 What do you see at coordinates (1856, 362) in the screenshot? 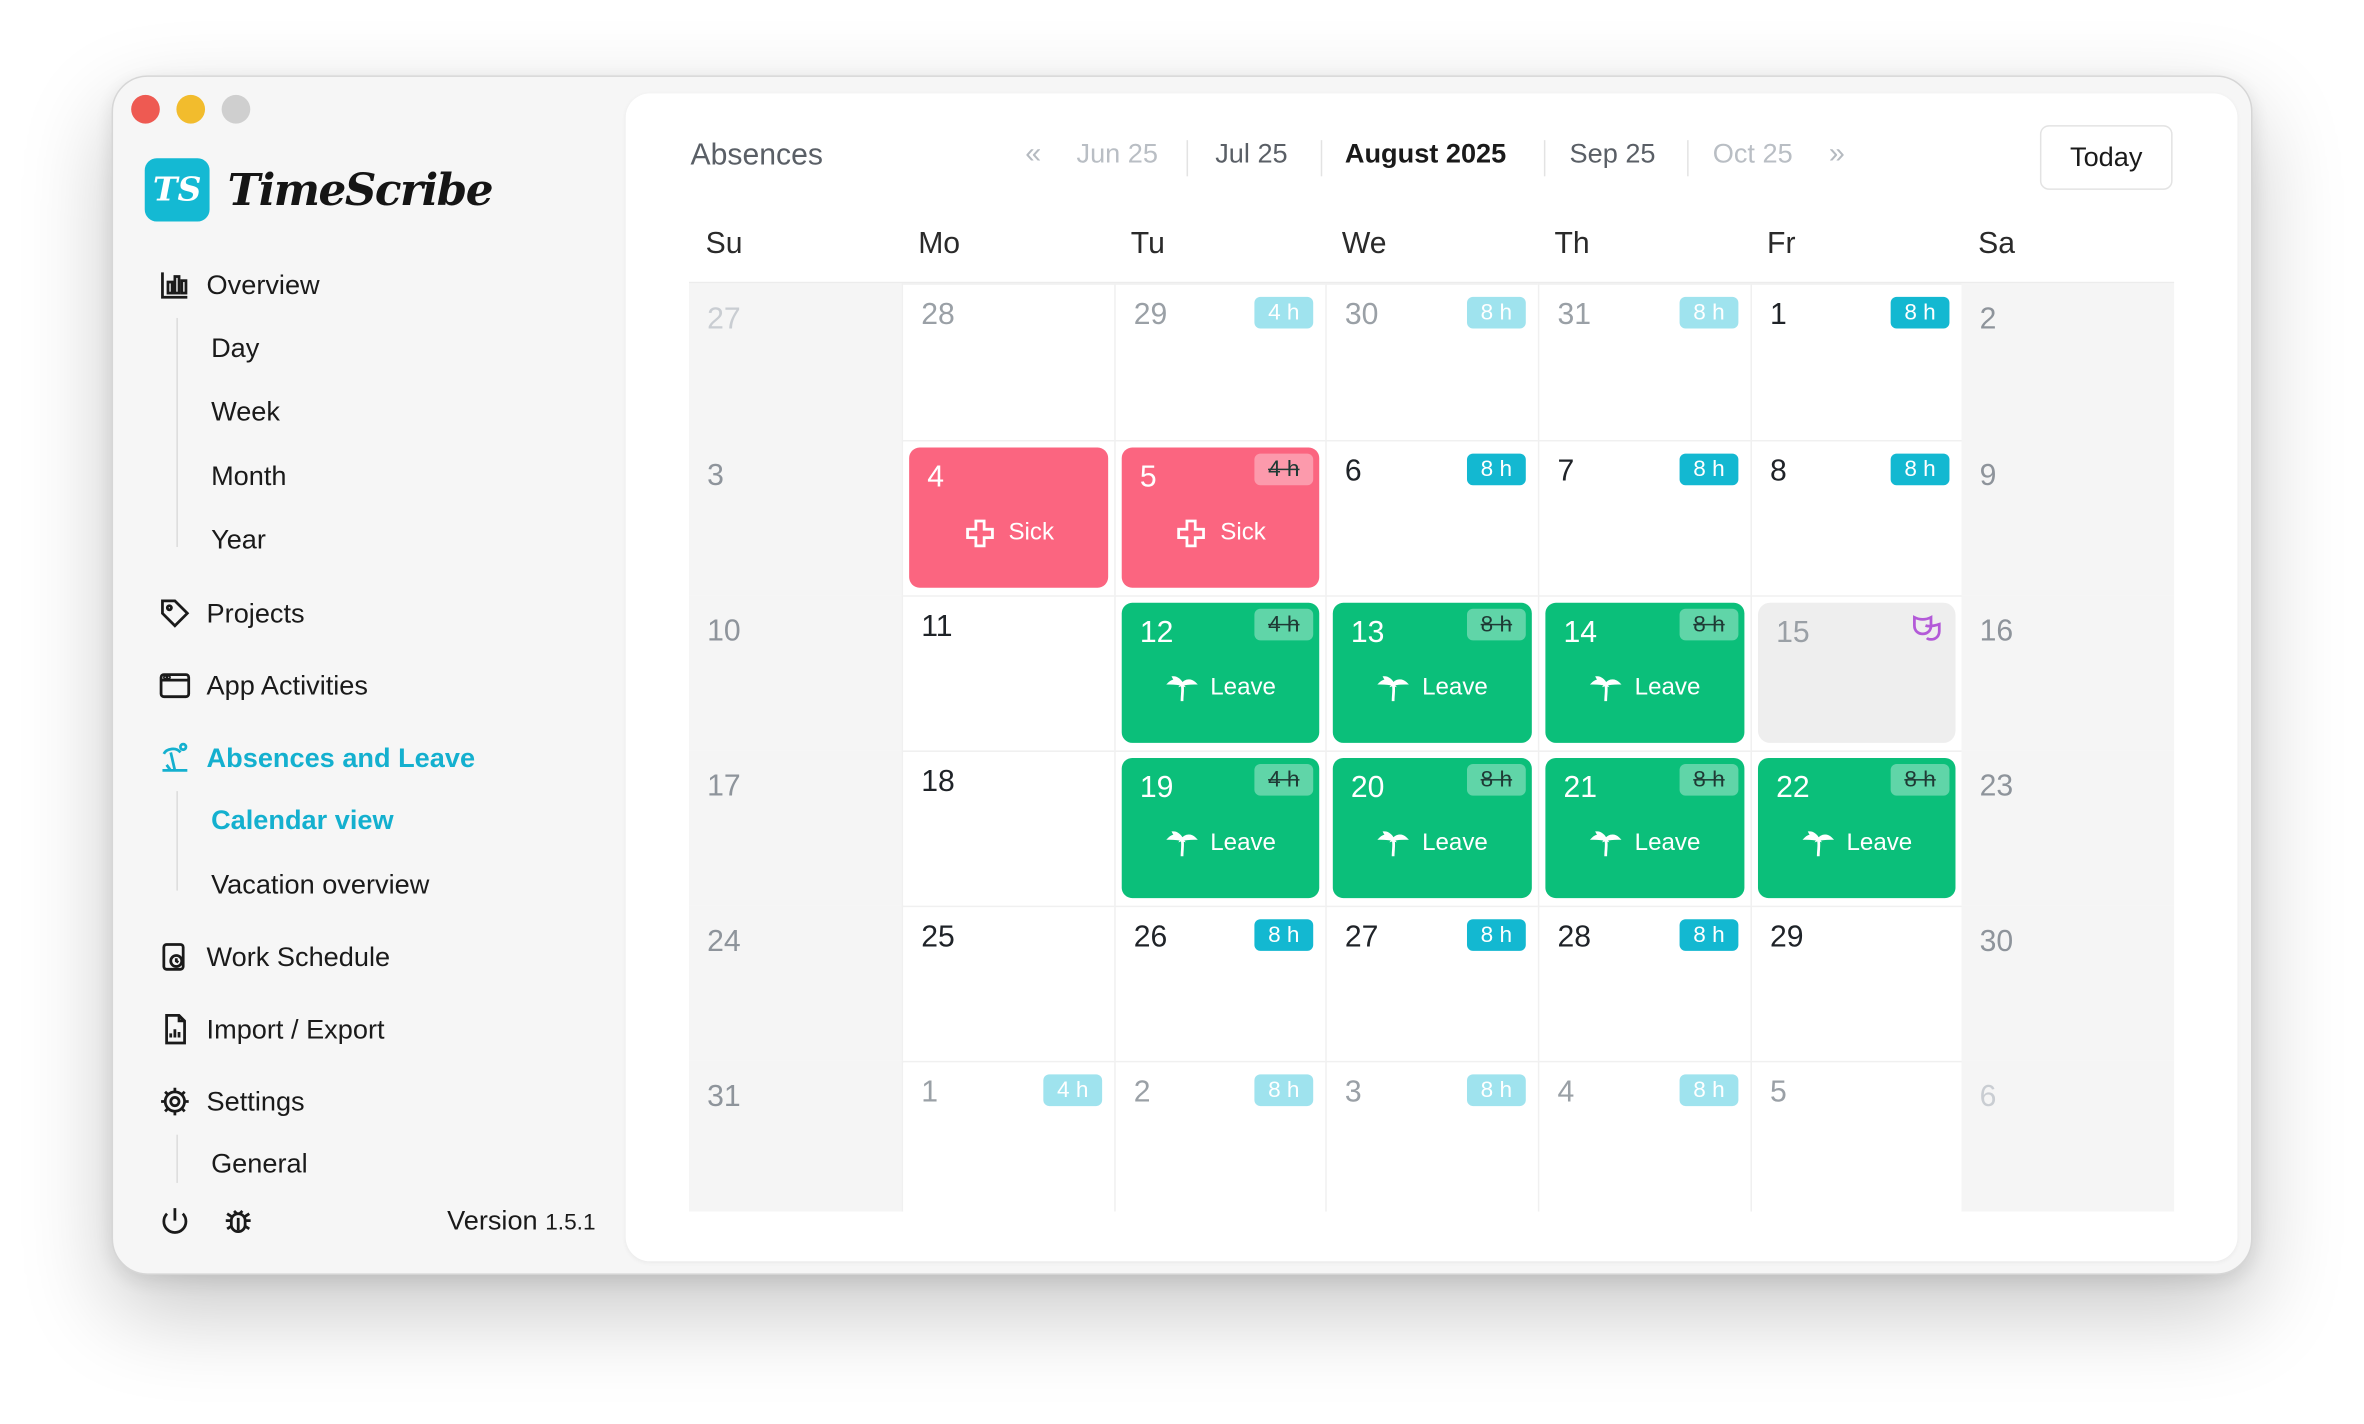
I see `calendar-day: 1 8 h` at bounding box center [1856, 362].